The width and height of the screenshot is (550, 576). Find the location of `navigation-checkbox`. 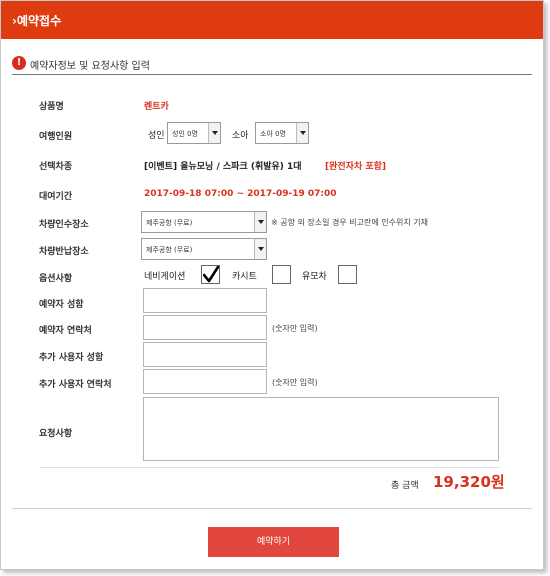

navigation-checkbox is located at coordinates (210, 274).